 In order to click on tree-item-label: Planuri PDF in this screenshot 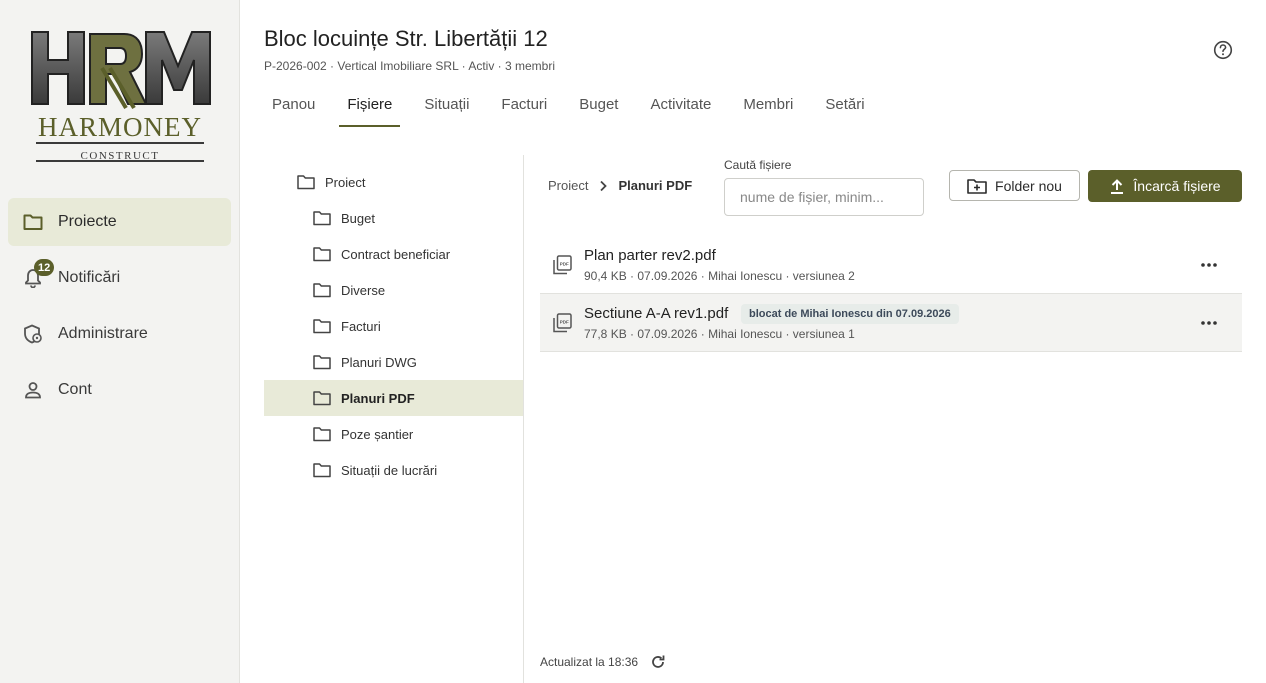, I will do `click(378, 398)`.